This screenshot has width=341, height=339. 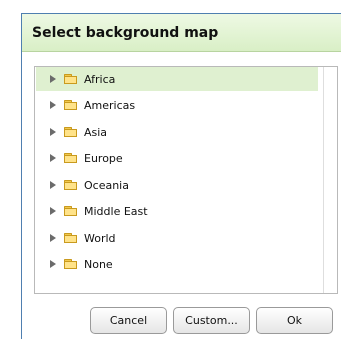 What do you see at coordinates (177, 264) in the screenshot?
I see `tree-item-none: None` at bounding box center [177, 264].